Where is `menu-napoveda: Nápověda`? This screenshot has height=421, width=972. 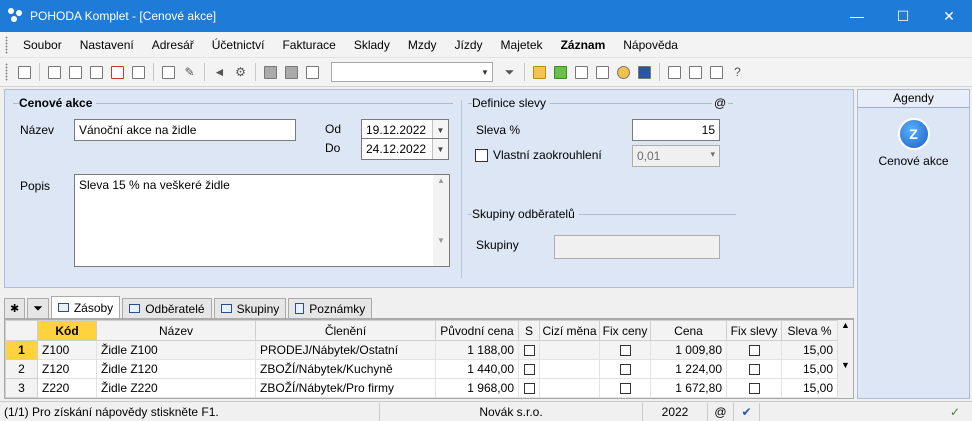 menu-napoveda: Nápověda is located at coordinates (650, 45).